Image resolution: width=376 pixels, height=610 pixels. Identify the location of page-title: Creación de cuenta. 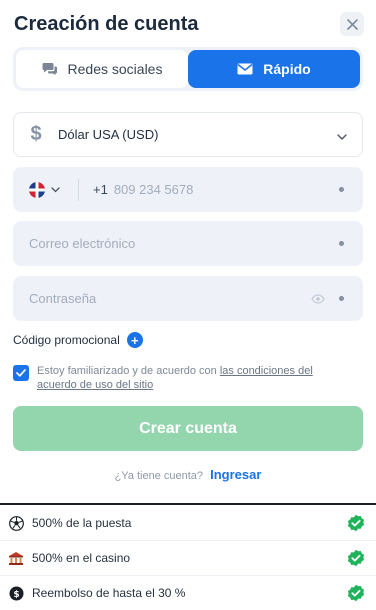
(106, 24).